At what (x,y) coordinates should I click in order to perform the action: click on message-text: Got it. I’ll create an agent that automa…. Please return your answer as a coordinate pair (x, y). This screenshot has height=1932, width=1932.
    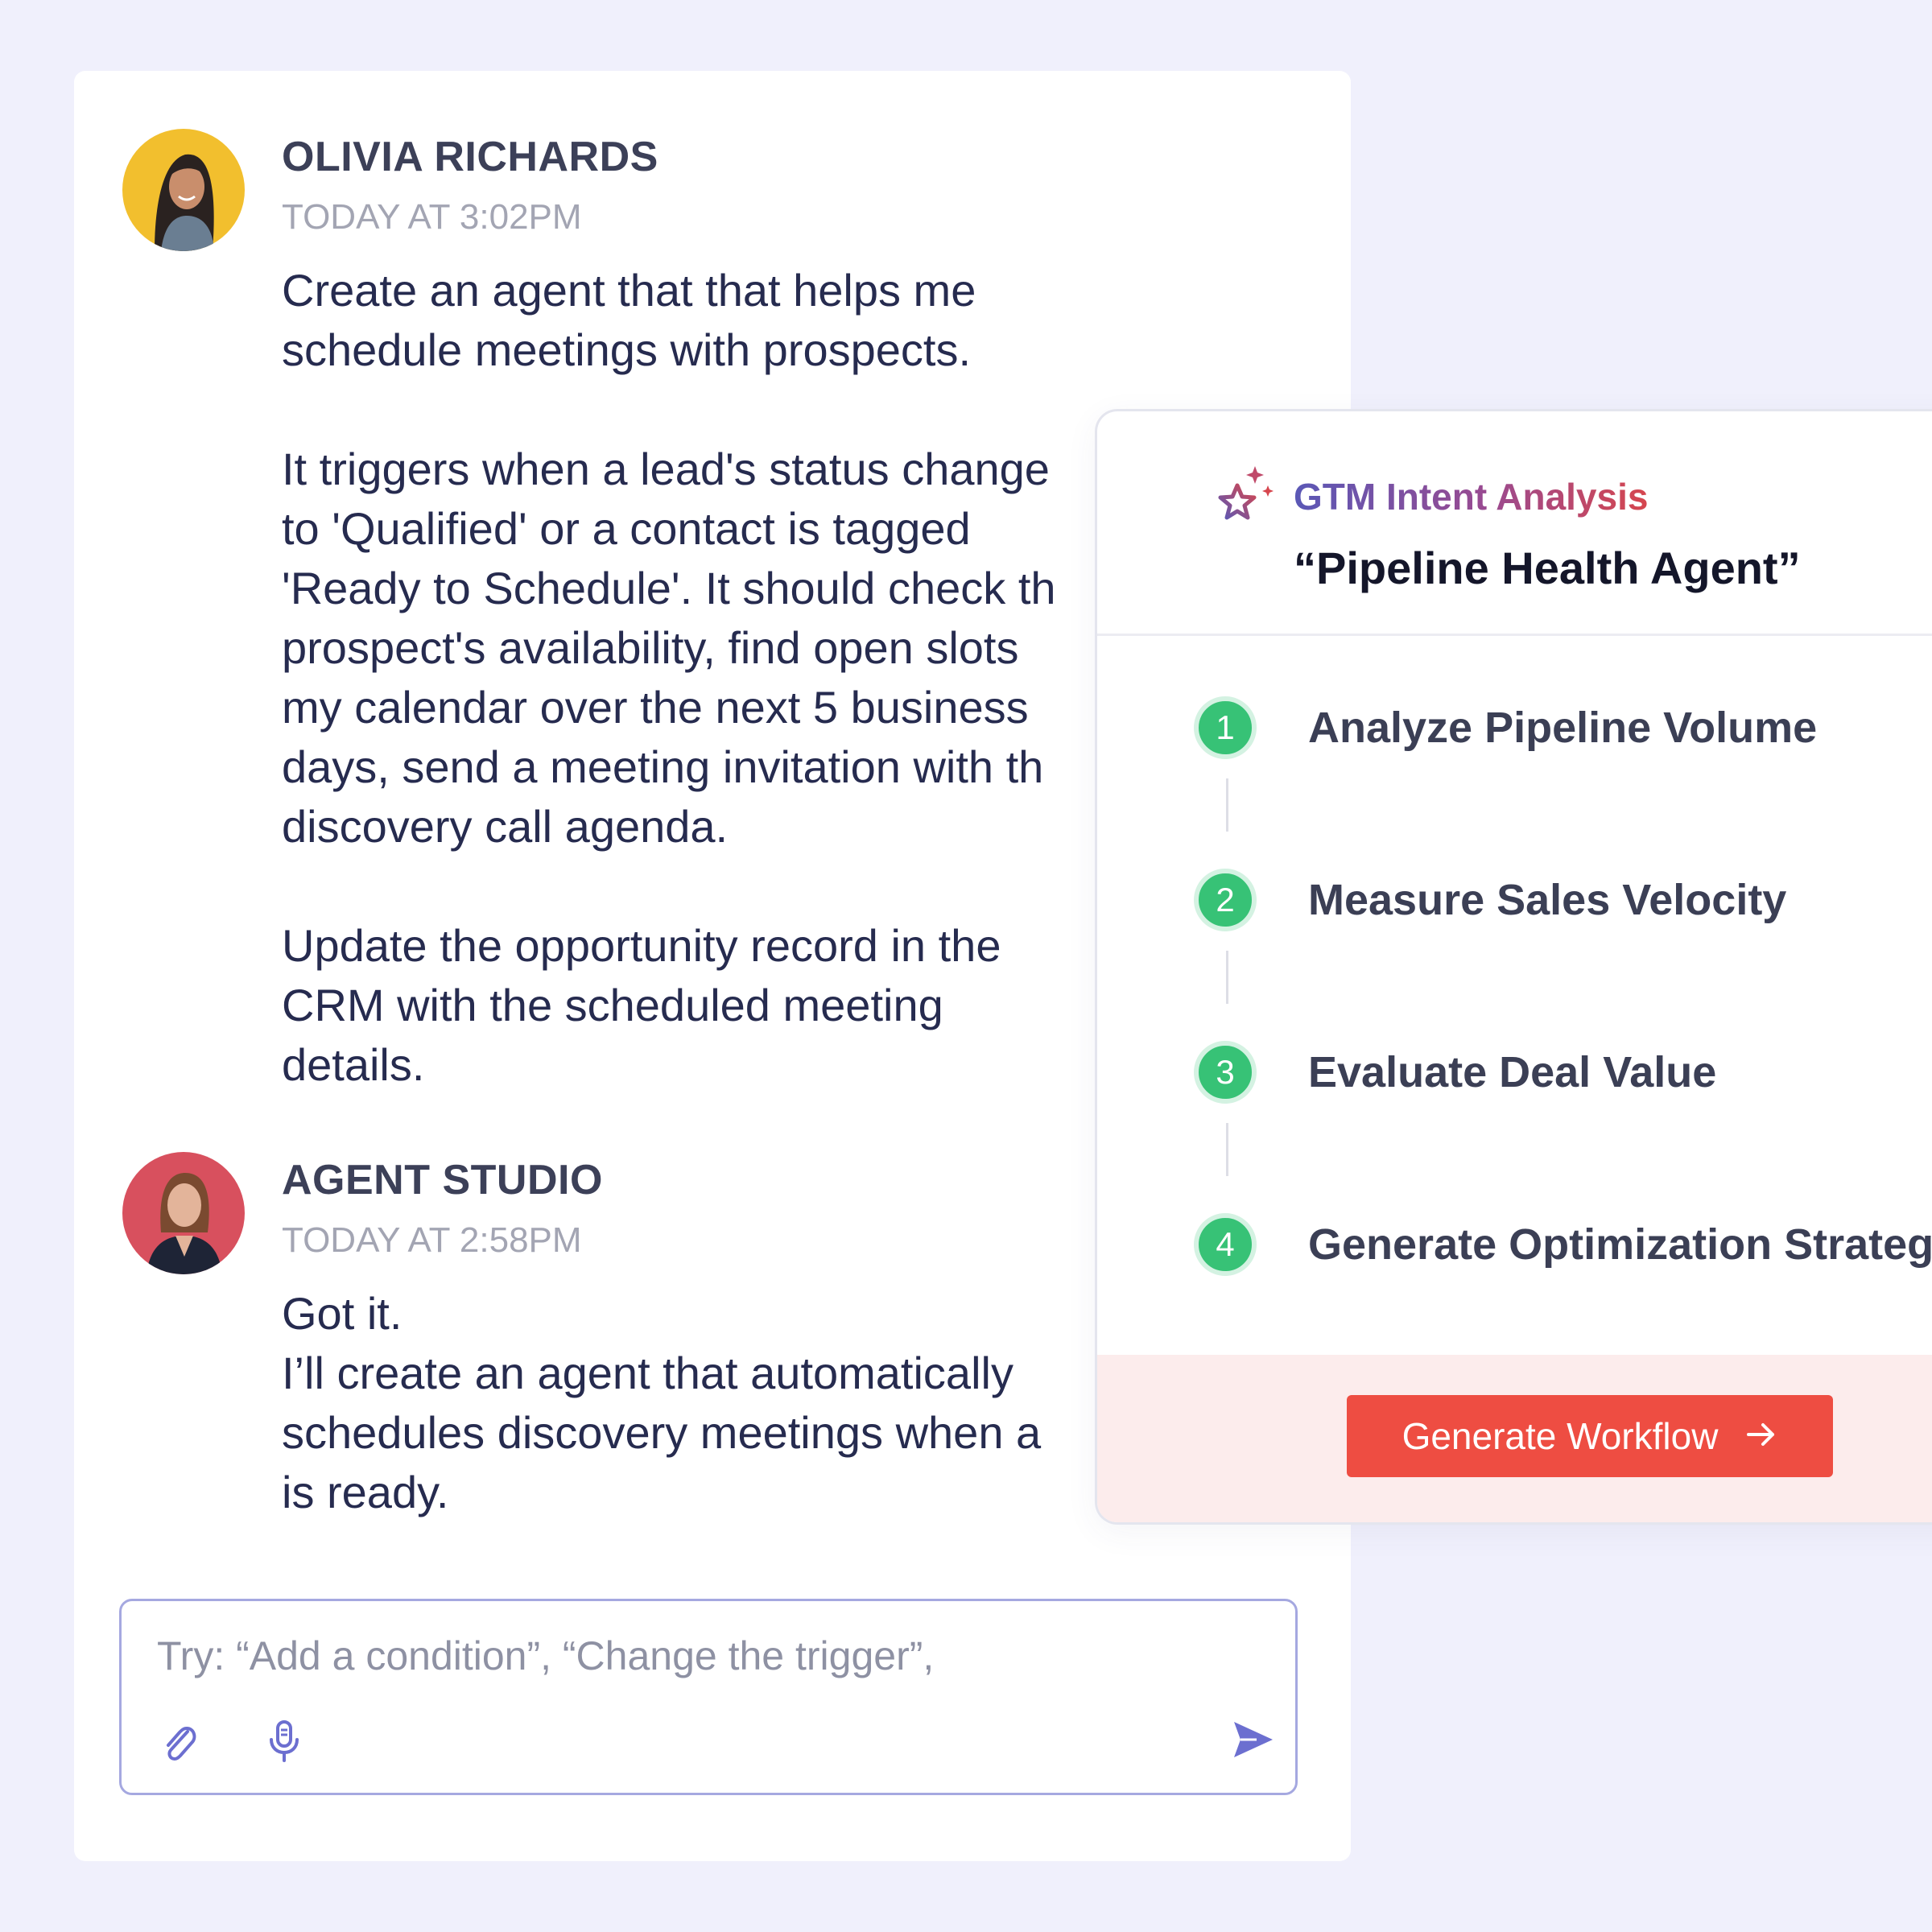
    Looking at the image, I should click on (662, 1402).